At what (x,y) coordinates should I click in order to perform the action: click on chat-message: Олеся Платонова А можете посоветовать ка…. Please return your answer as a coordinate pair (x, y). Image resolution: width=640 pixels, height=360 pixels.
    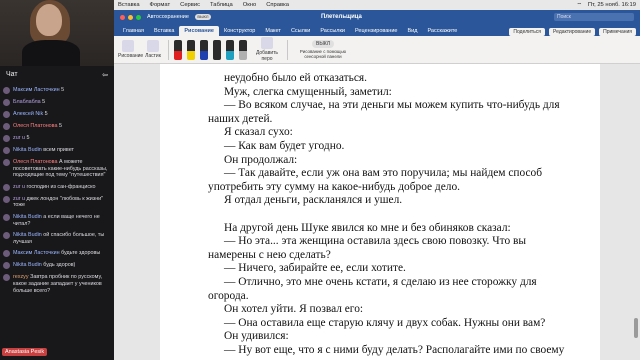
    Looking at the image, I should click on (57, 169).